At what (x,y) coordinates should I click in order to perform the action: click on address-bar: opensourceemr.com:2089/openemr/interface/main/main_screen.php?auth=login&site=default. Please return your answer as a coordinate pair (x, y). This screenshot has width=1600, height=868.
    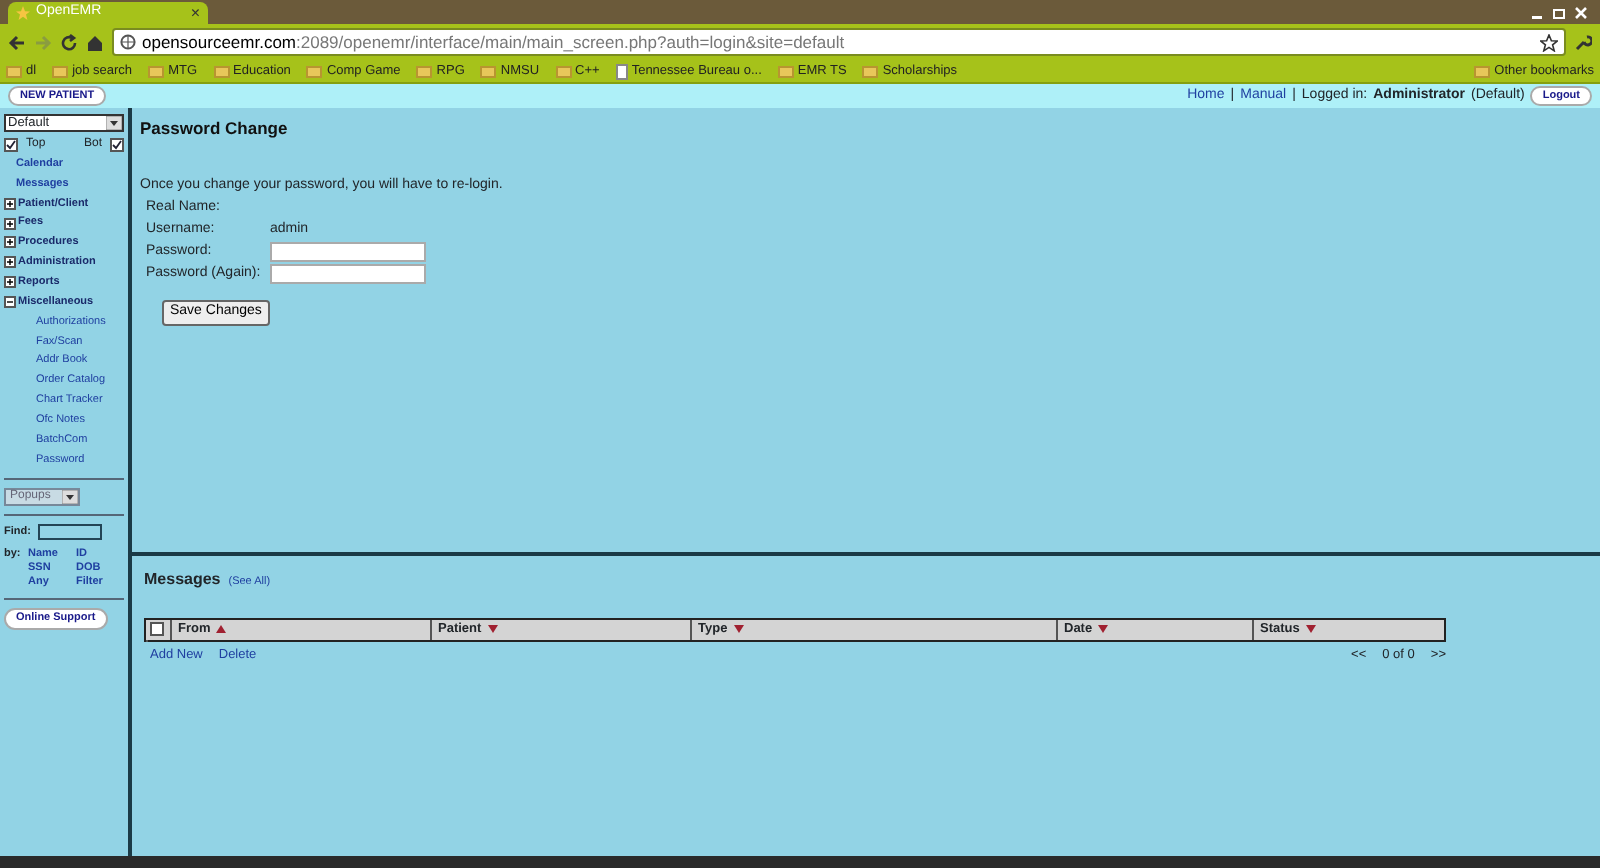
    Looking at the image, I should click on (839, 42).